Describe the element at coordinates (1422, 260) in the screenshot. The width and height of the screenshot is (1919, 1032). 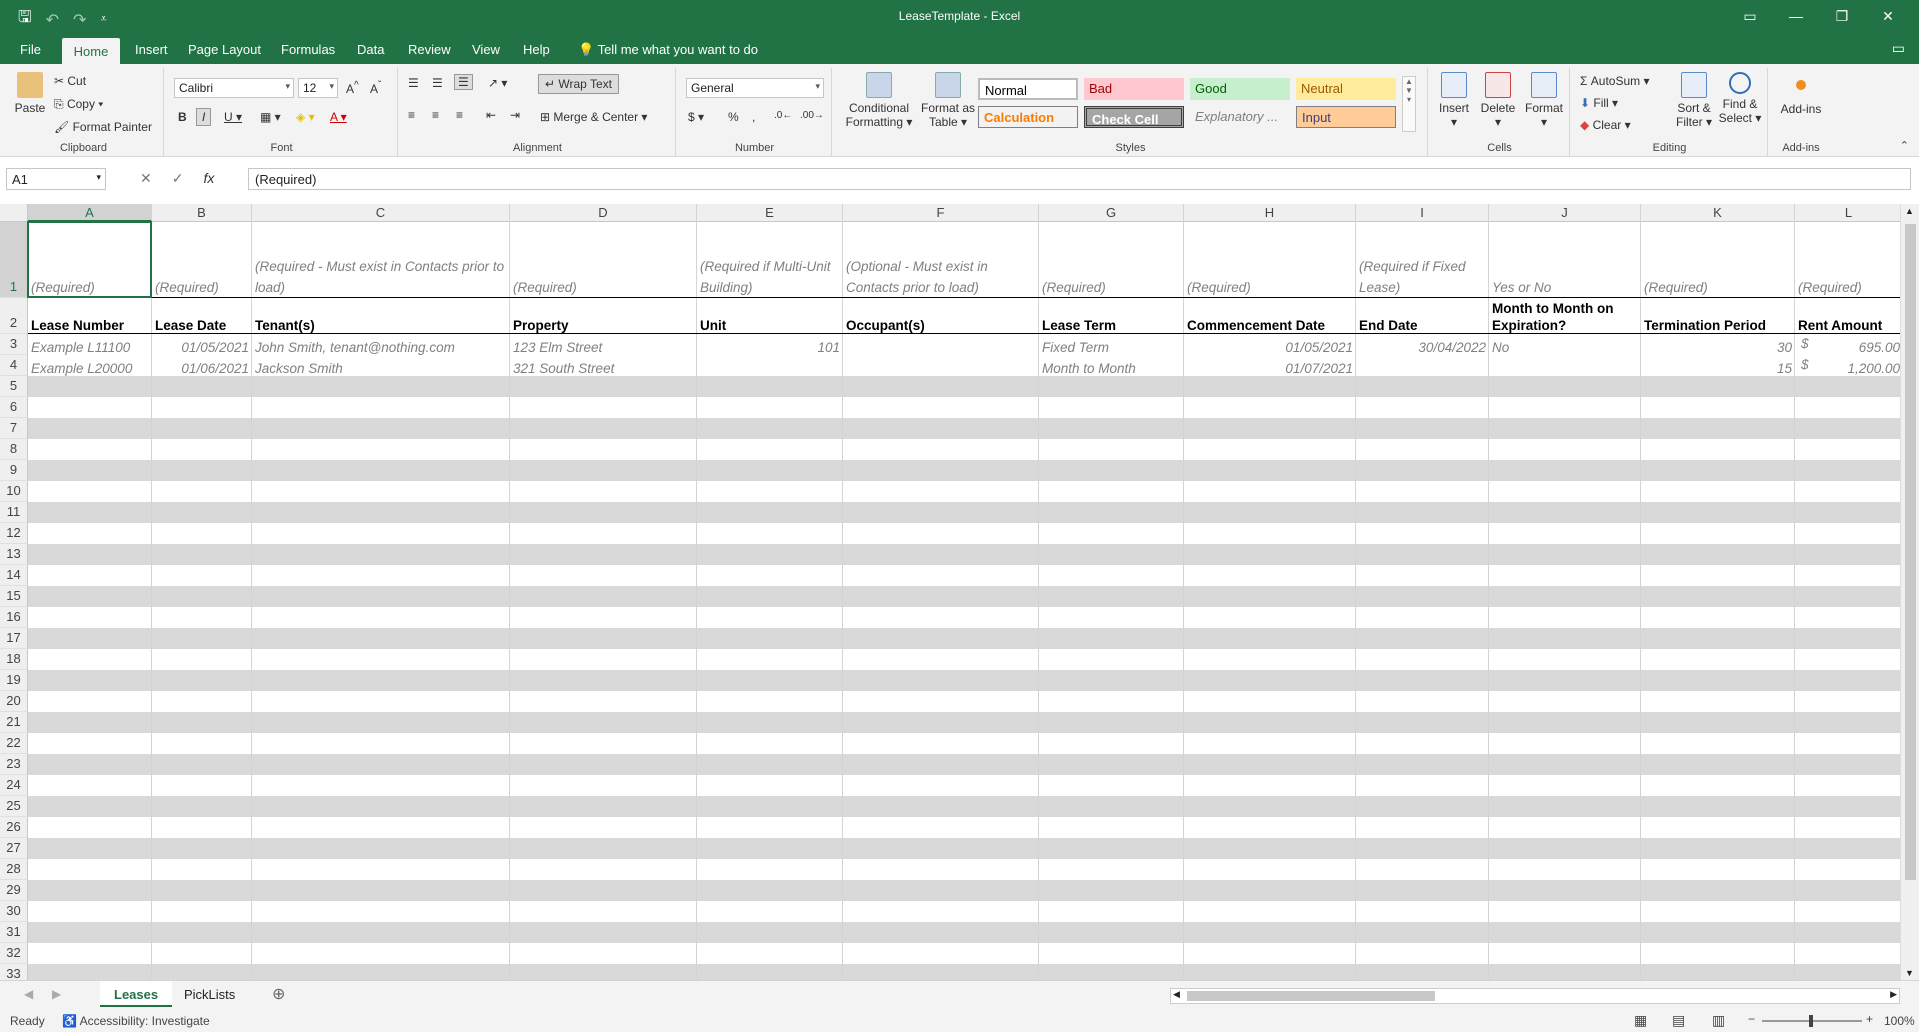
I see `cell-i1: (Required if Fixed Lease)` at that location.